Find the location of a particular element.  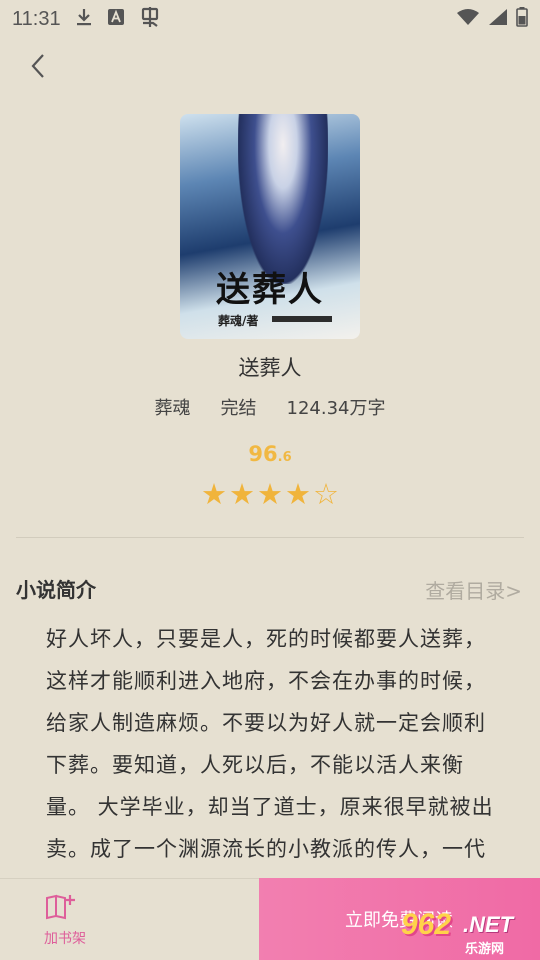

wifi-icon is located at coordinates (468, 19).